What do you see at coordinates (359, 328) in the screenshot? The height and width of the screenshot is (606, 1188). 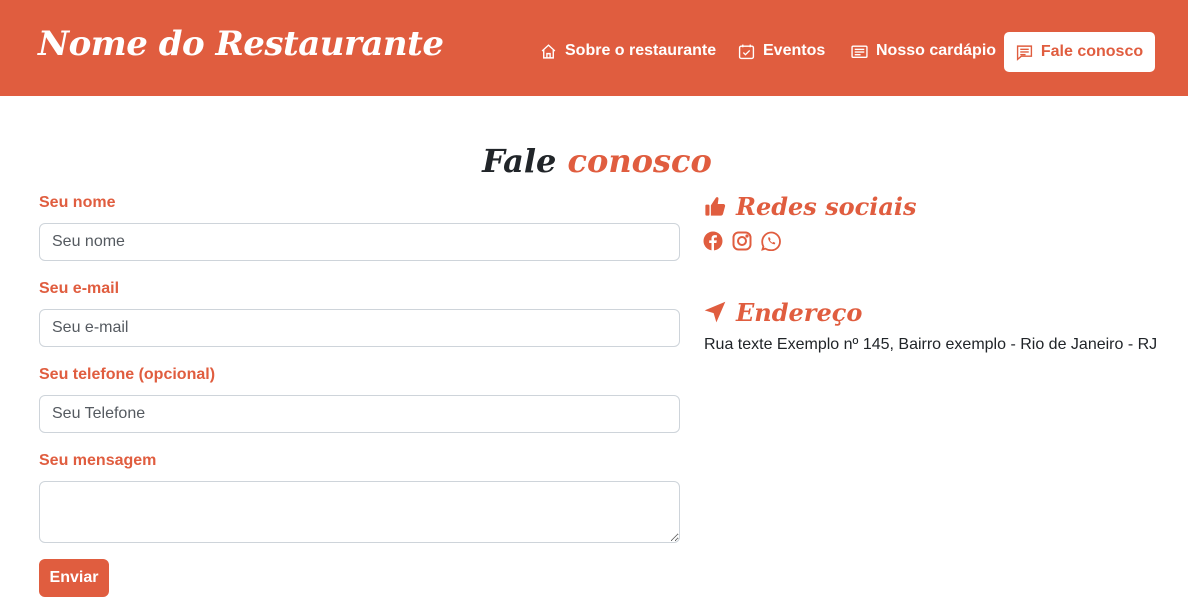 I see `email-input` at bounding box center [359, 328].